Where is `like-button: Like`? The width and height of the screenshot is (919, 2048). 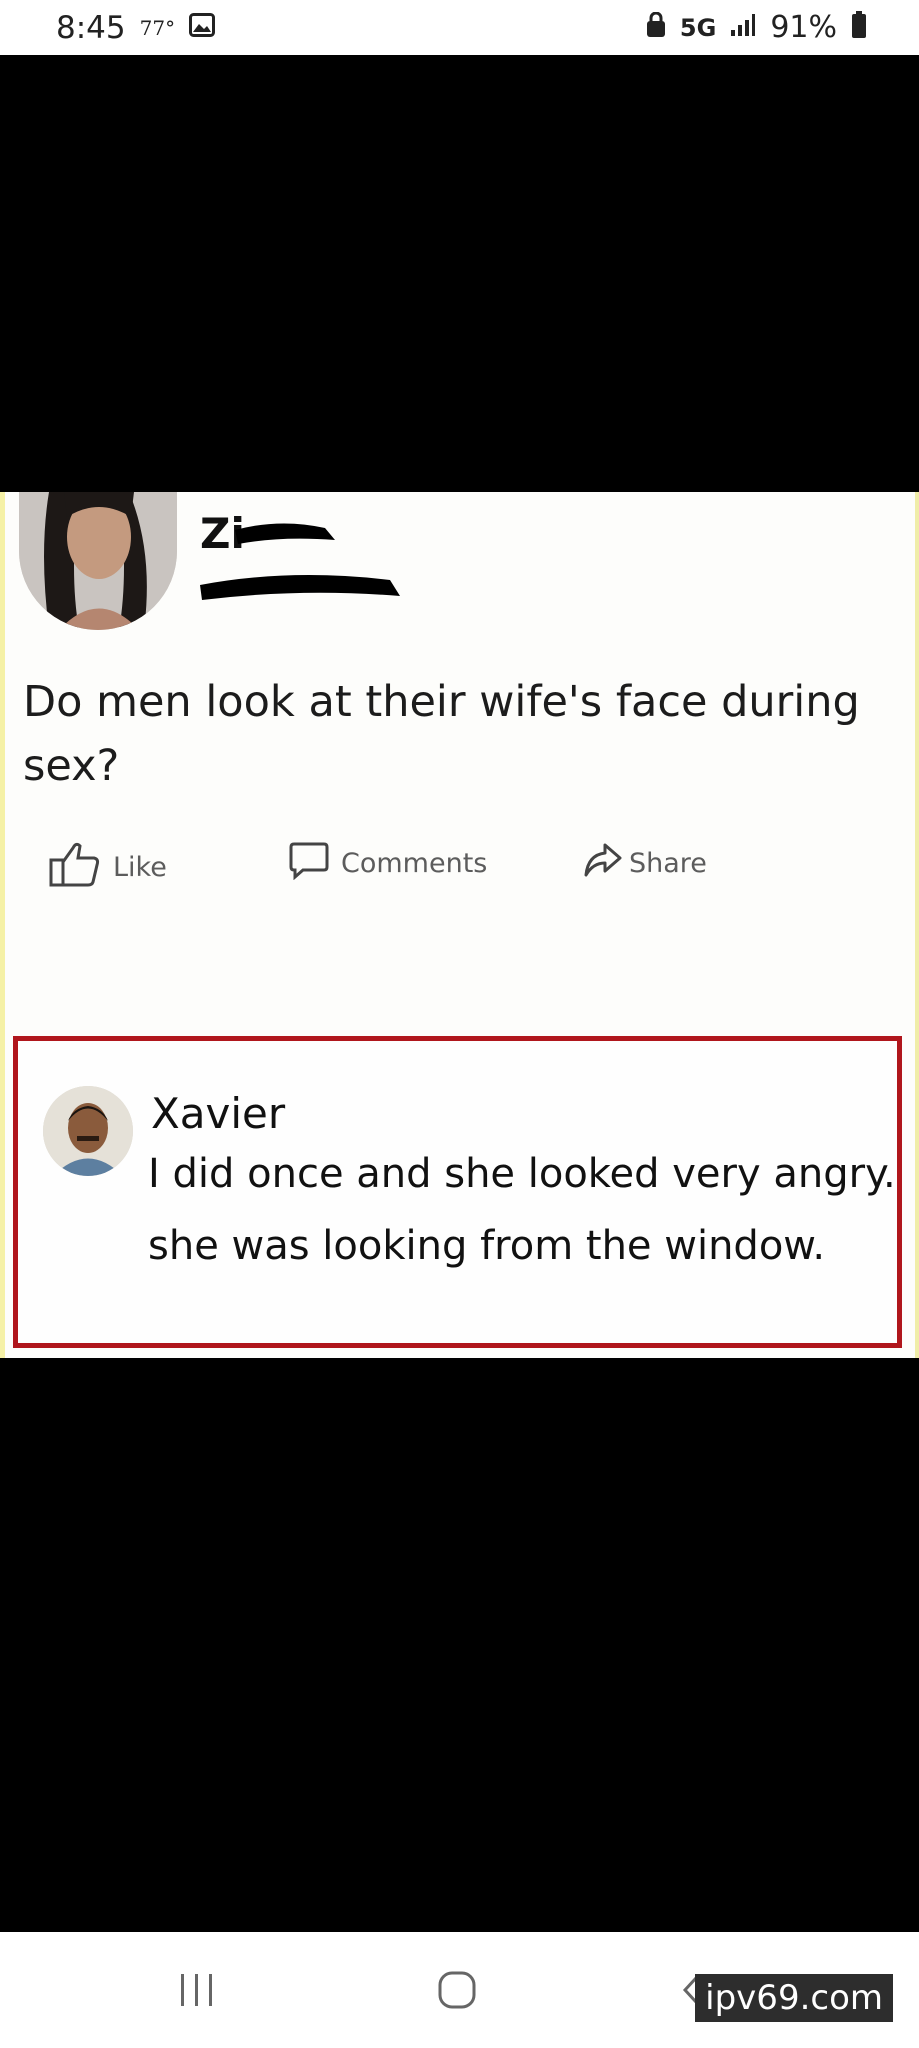
like-button: Like is located at coordinates (108, 867).